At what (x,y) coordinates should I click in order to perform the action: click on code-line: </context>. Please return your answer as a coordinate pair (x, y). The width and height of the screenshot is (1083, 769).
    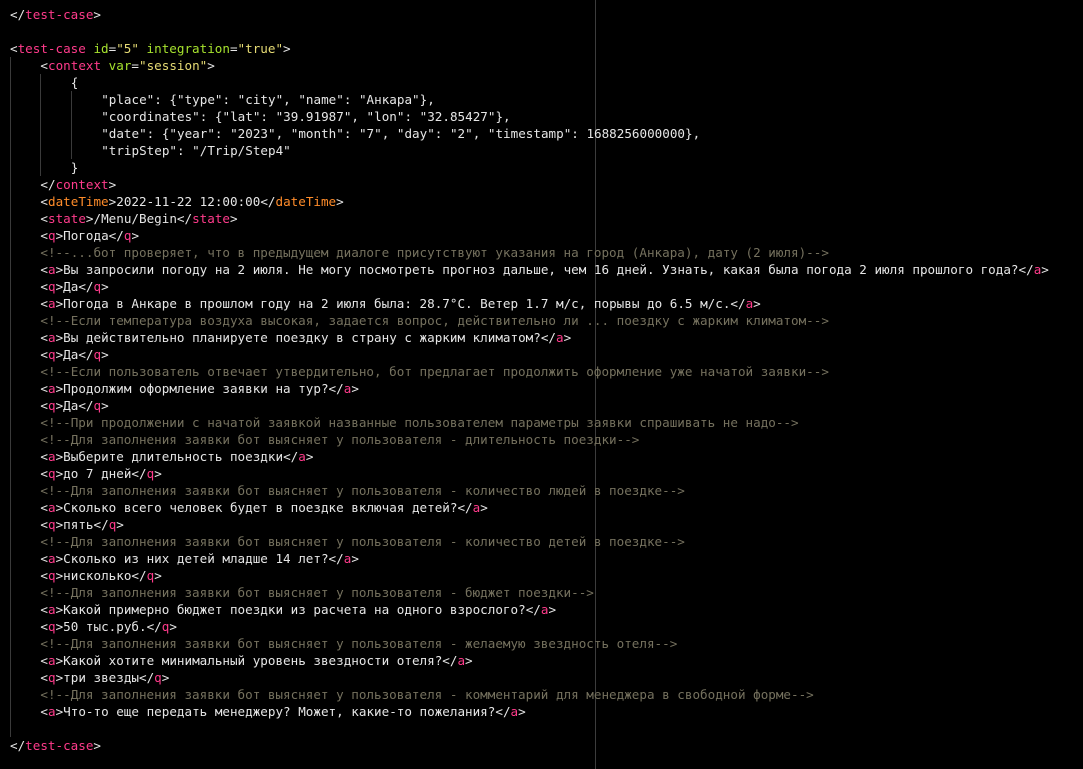
    Looking at the image, I should click on (541, 184).